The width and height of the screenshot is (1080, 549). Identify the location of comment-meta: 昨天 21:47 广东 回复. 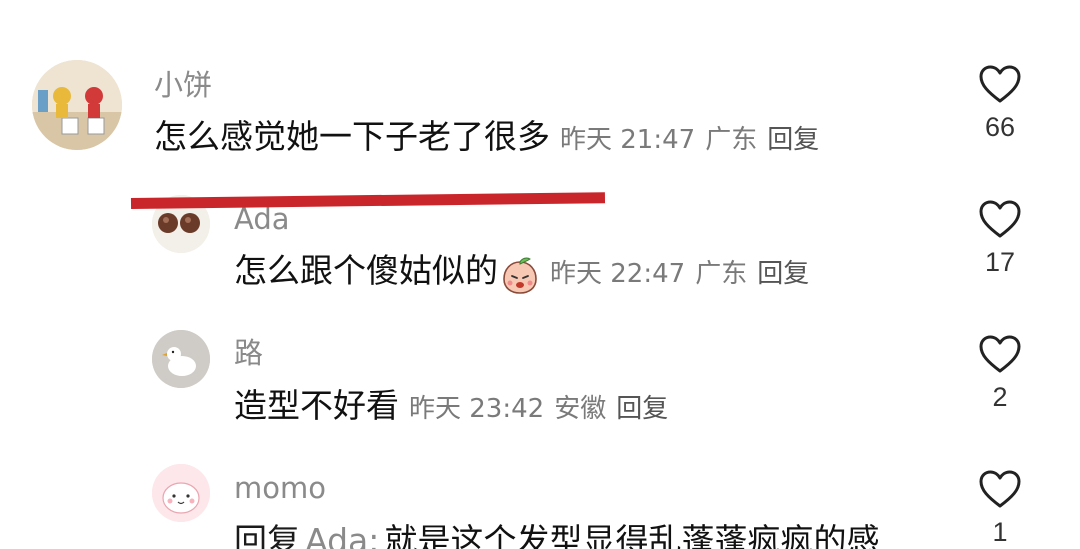
(694, 140).